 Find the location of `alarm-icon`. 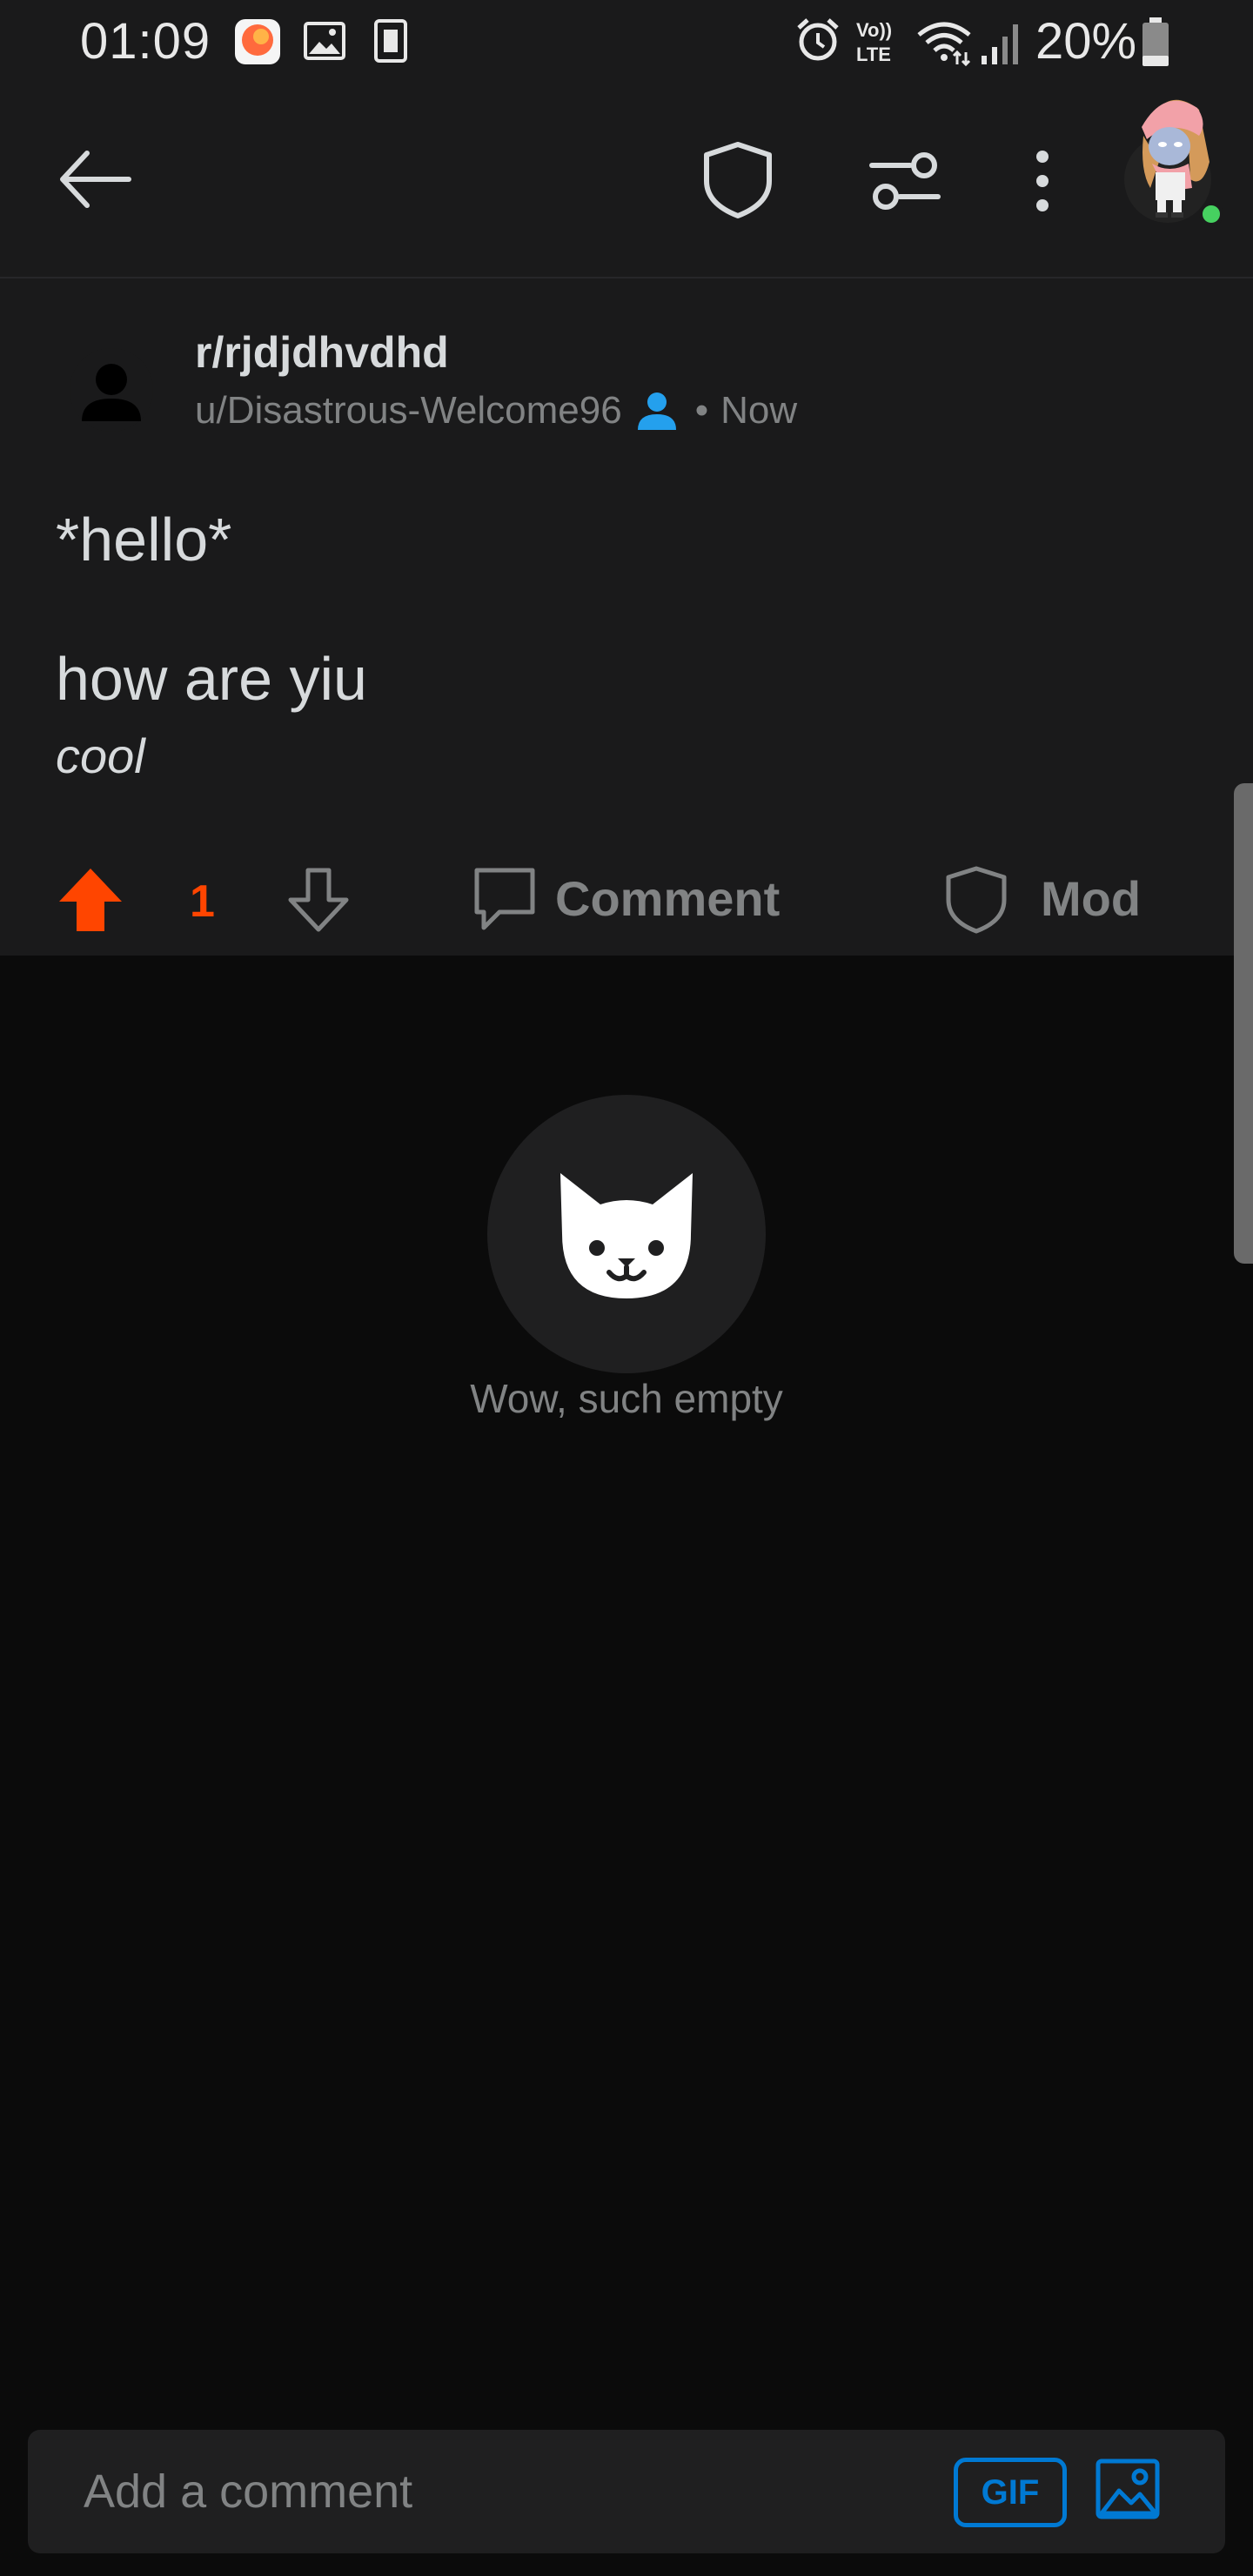

alarm-icon is located at coordinates (818, 40).